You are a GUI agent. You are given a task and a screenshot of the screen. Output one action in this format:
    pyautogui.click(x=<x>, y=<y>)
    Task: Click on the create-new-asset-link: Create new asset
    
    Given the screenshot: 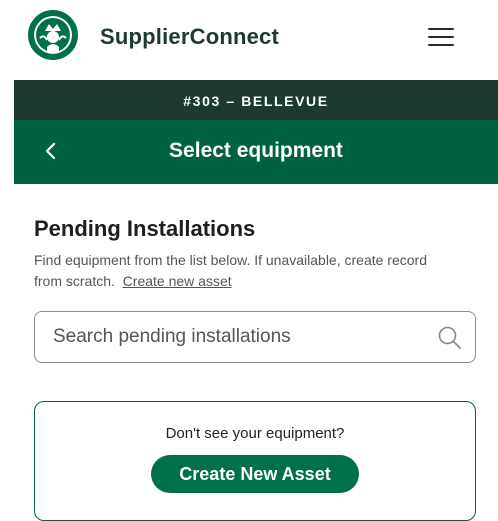 What is the action you would take?
    pyautogui.click(x=177, y=281)
    